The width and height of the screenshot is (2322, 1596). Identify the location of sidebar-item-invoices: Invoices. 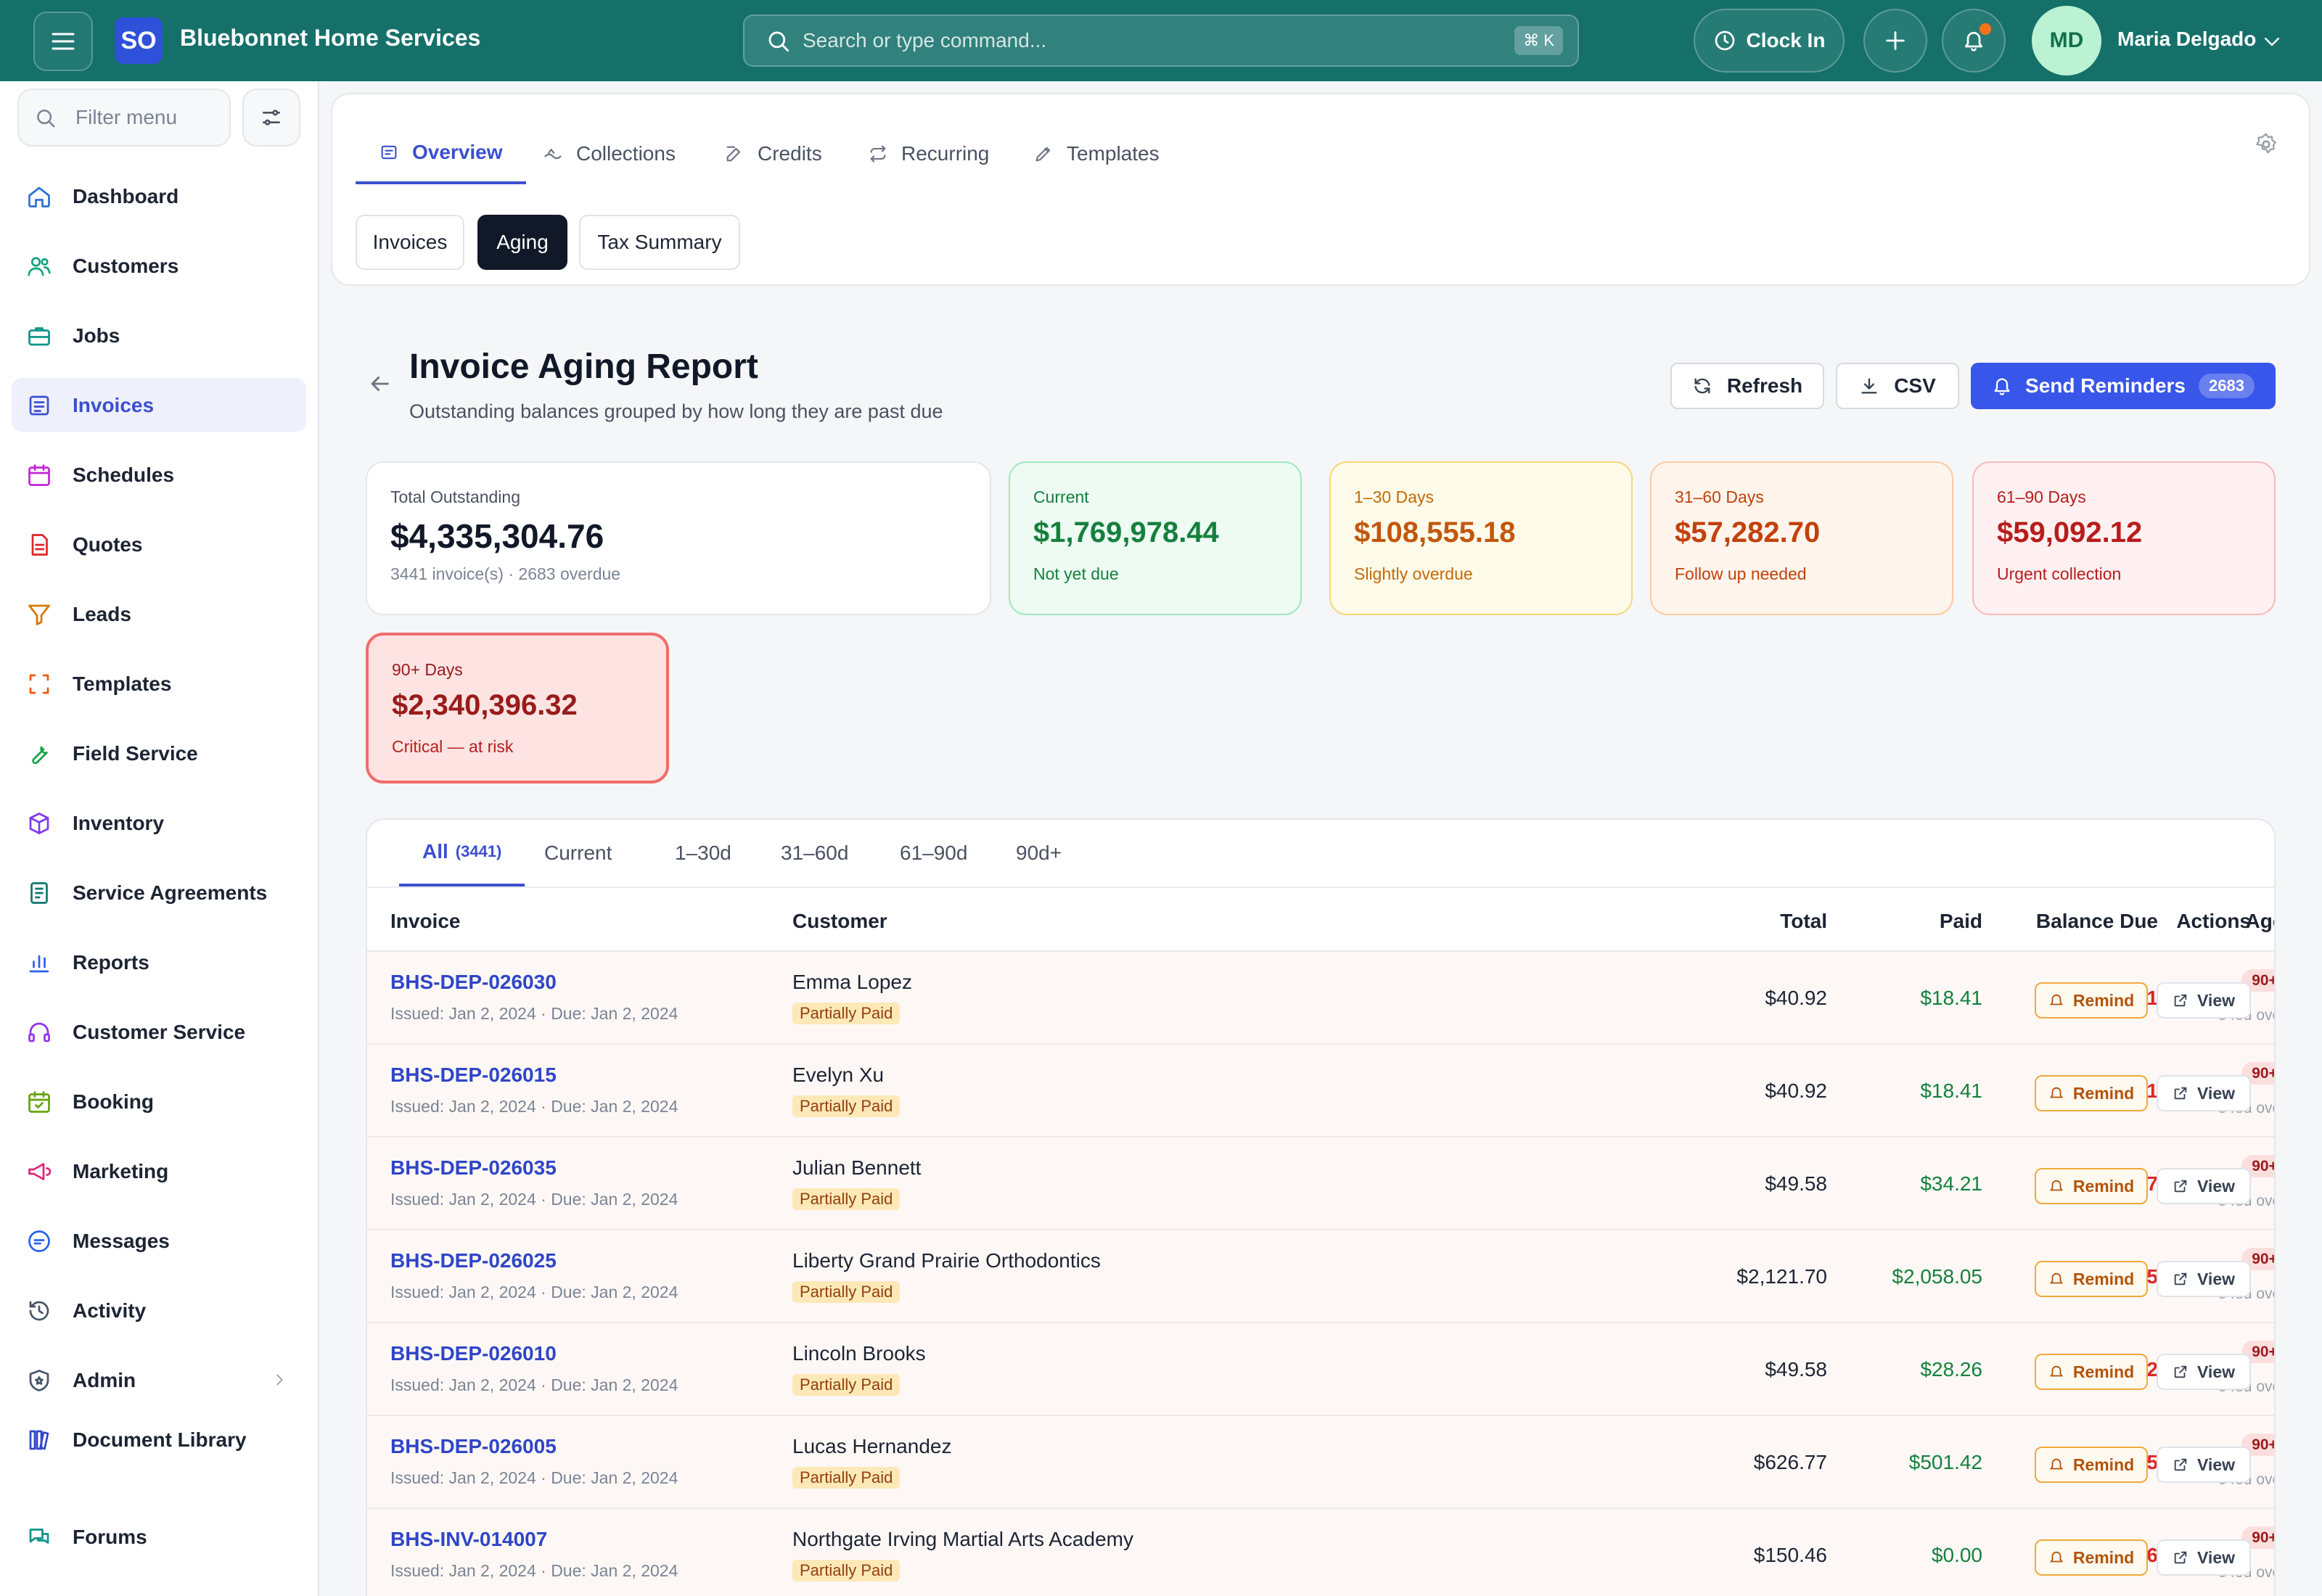
(159, 405).